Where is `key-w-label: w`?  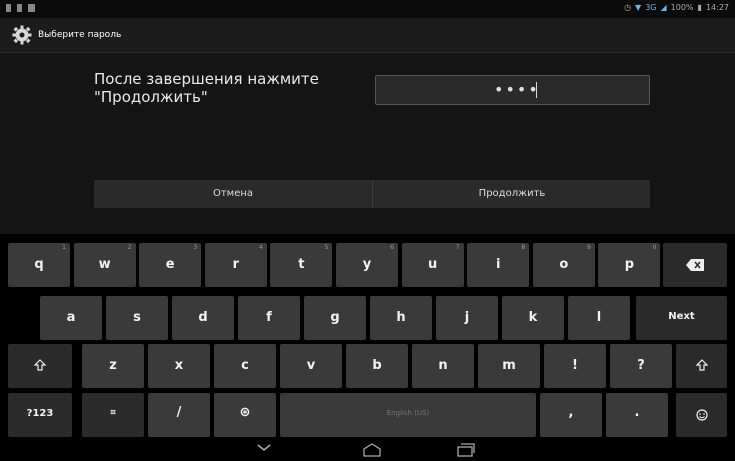 key-w-label: w is located at coordinates (104, 264).